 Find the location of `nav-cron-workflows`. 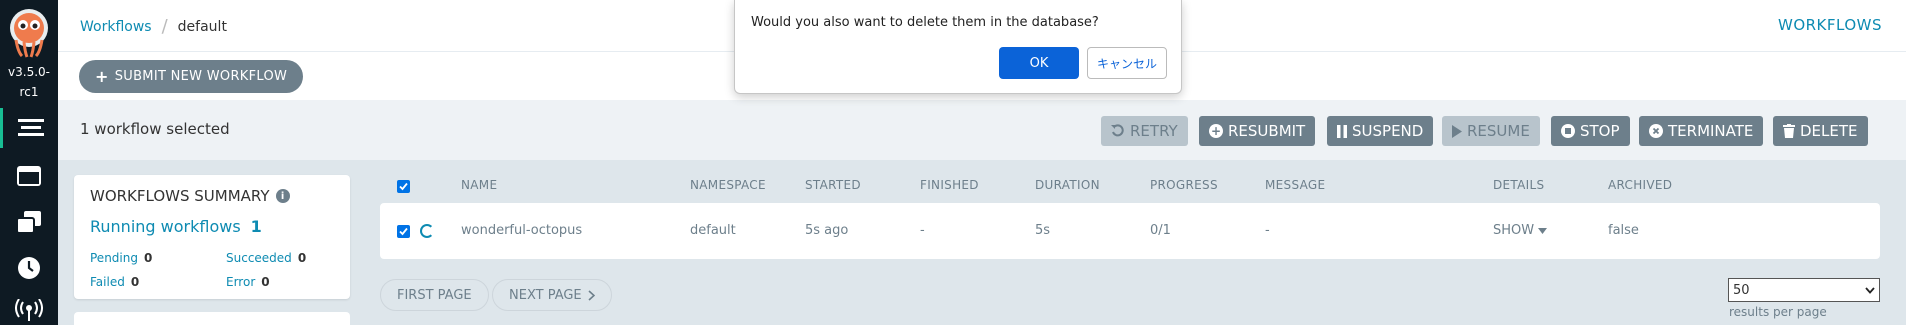

nav-cron-workflows is located at coordinates (29, 268).